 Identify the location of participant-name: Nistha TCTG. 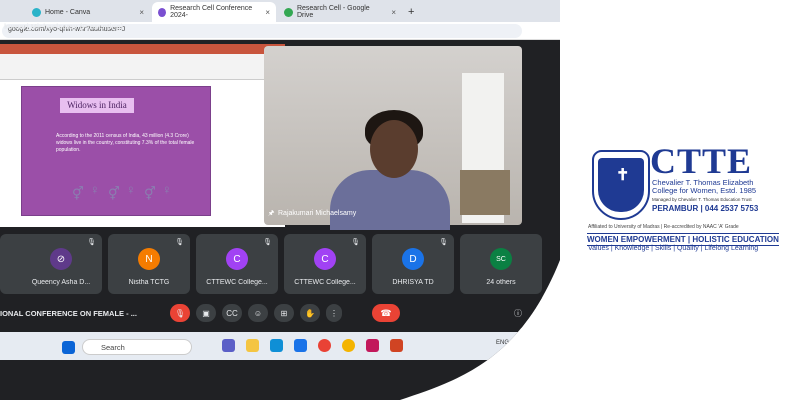
(149, 282).